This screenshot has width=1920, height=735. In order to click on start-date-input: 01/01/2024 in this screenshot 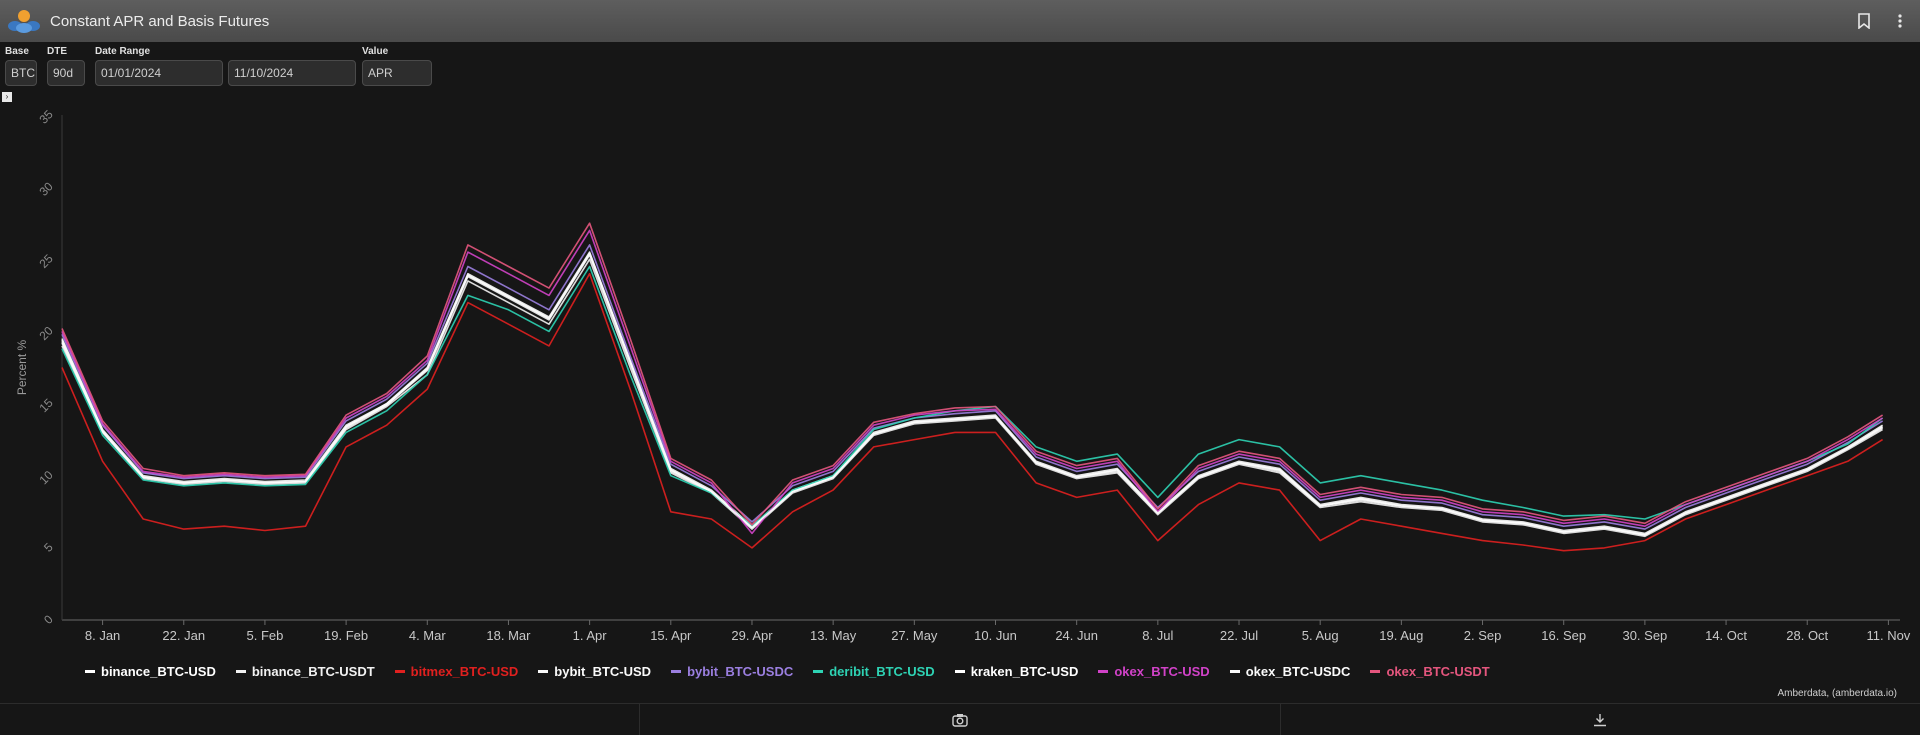, I will do `click(159, 73)`.